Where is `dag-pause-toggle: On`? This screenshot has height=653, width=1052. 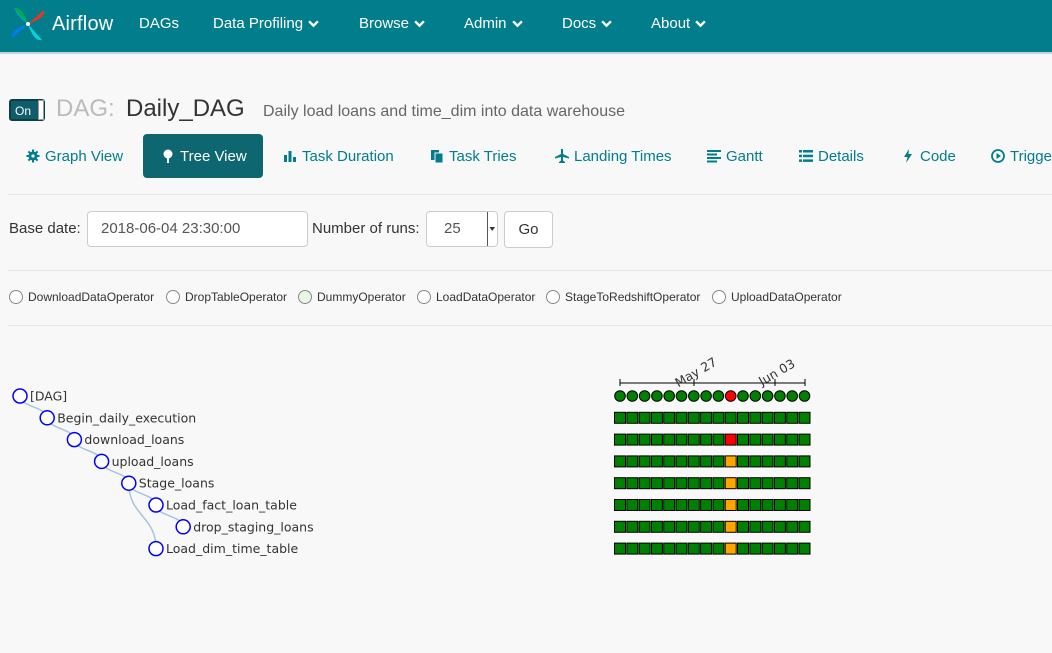 dag-pause-toggle: On is located at coordinates (27, 110).